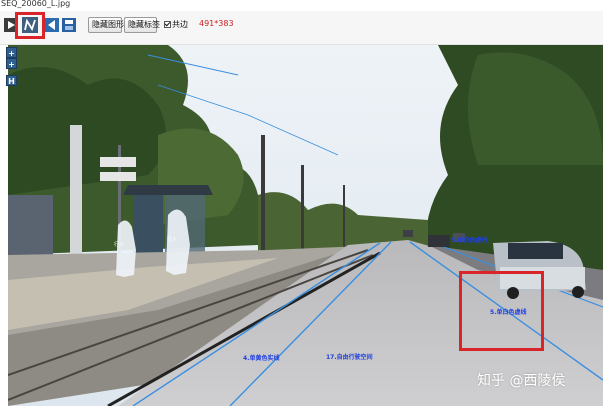 This screenshot has width=603, height=406. I want to click on shared-edge-toggle: 共边, so click(176, 24).